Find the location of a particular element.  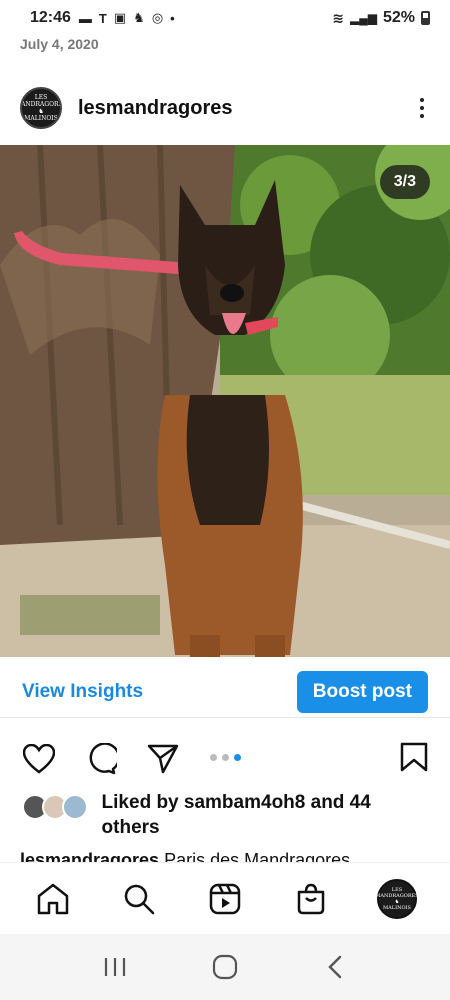

status-right: ≋ ▂▄▆ 52% is located at coordinates (381, 18).